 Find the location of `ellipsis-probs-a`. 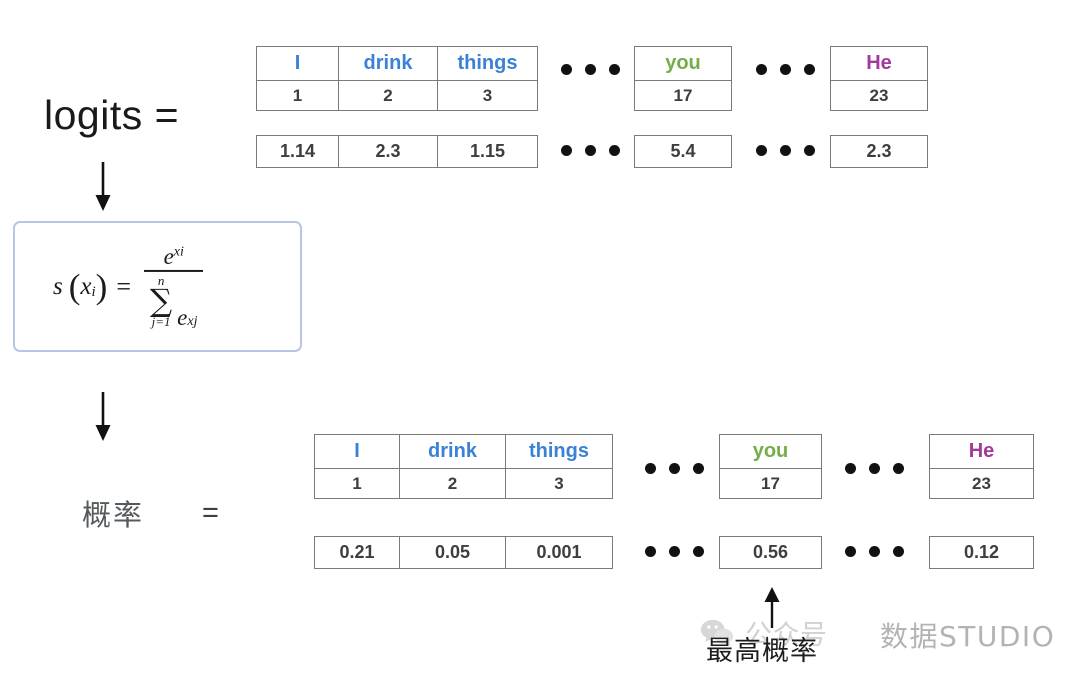

ellipsis-probs-a is located at coordinates (674, 468).